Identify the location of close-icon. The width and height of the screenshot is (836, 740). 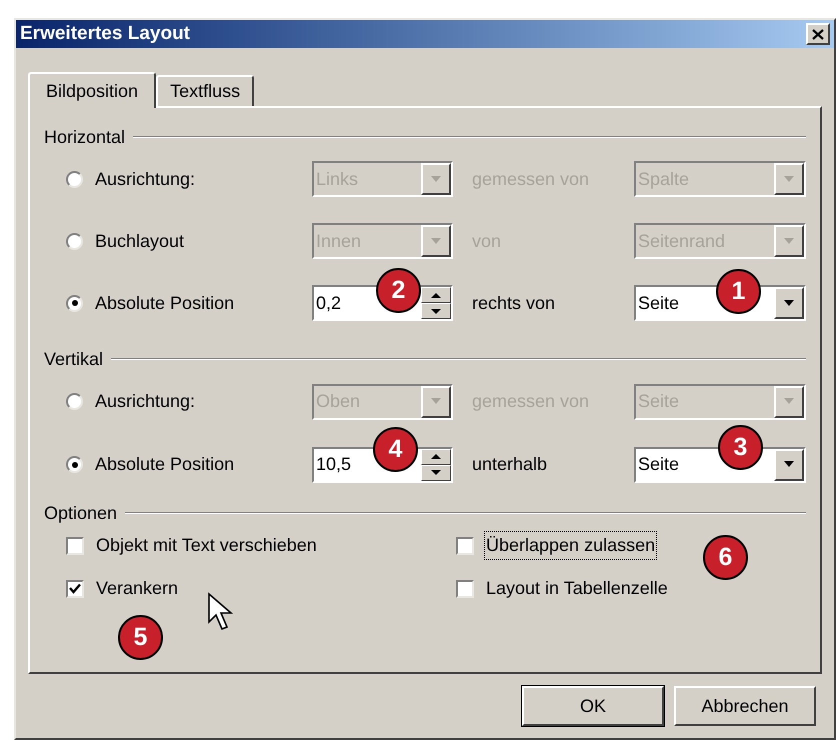
(818, 34).